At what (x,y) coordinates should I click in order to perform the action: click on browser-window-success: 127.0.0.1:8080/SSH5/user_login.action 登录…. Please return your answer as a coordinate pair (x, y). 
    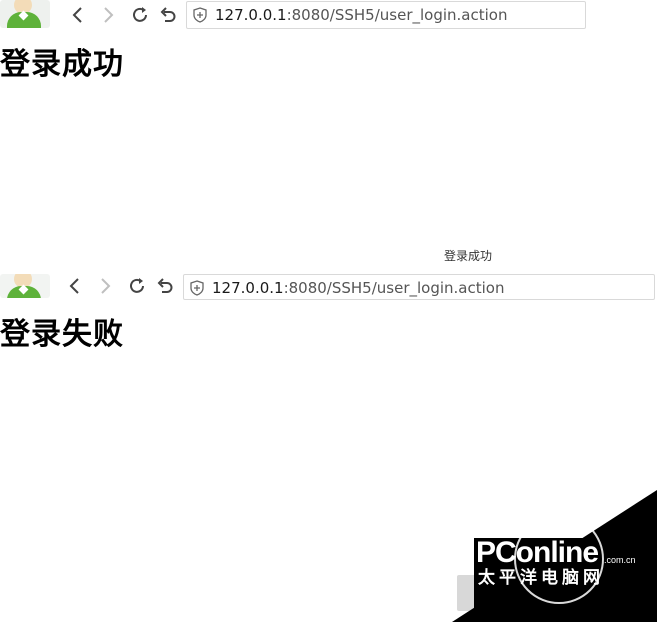
    Looking at the image, I should click on (328, 41).